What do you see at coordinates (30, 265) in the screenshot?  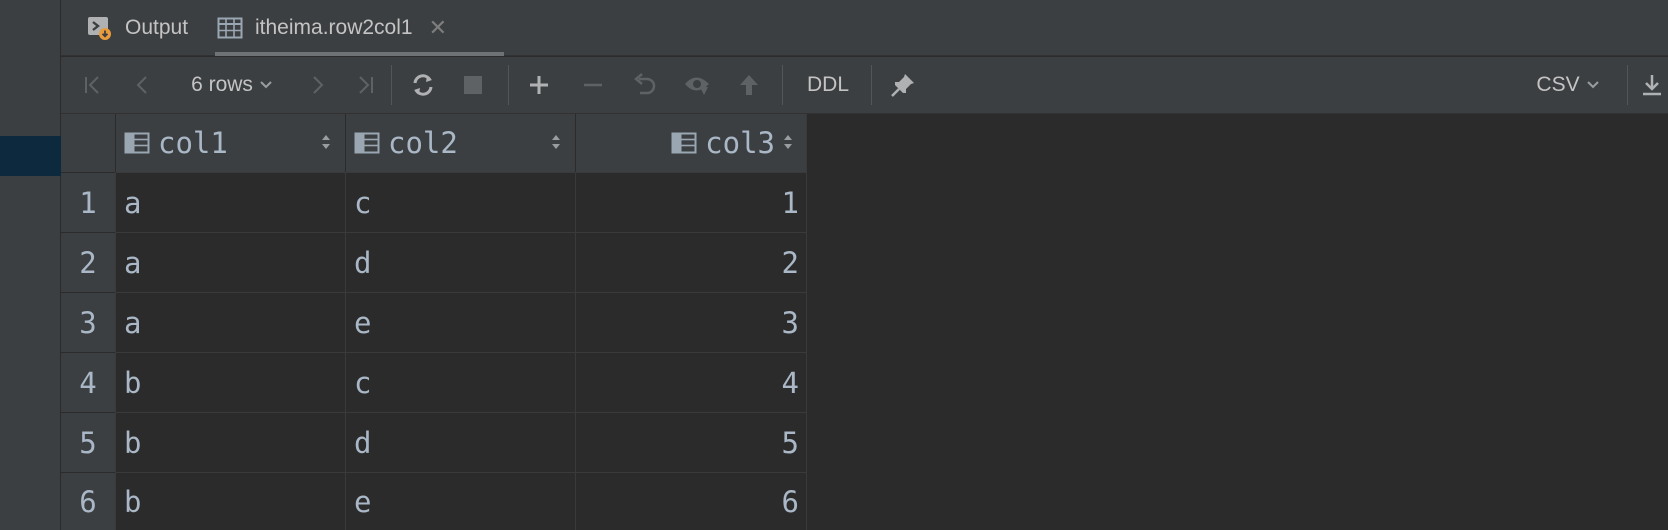 I see `left-gutter` at bounding box center [30, 265].